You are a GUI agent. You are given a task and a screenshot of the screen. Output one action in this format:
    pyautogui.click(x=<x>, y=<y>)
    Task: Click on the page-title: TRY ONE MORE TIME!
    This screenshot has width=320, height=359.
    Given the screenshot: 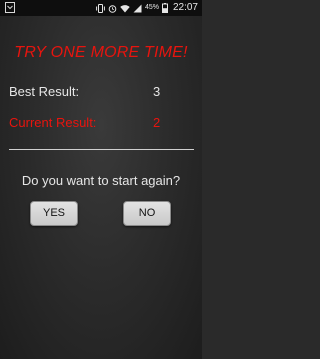 What is the action you would take?
    pyautogui.click(x=101, y=52)
    